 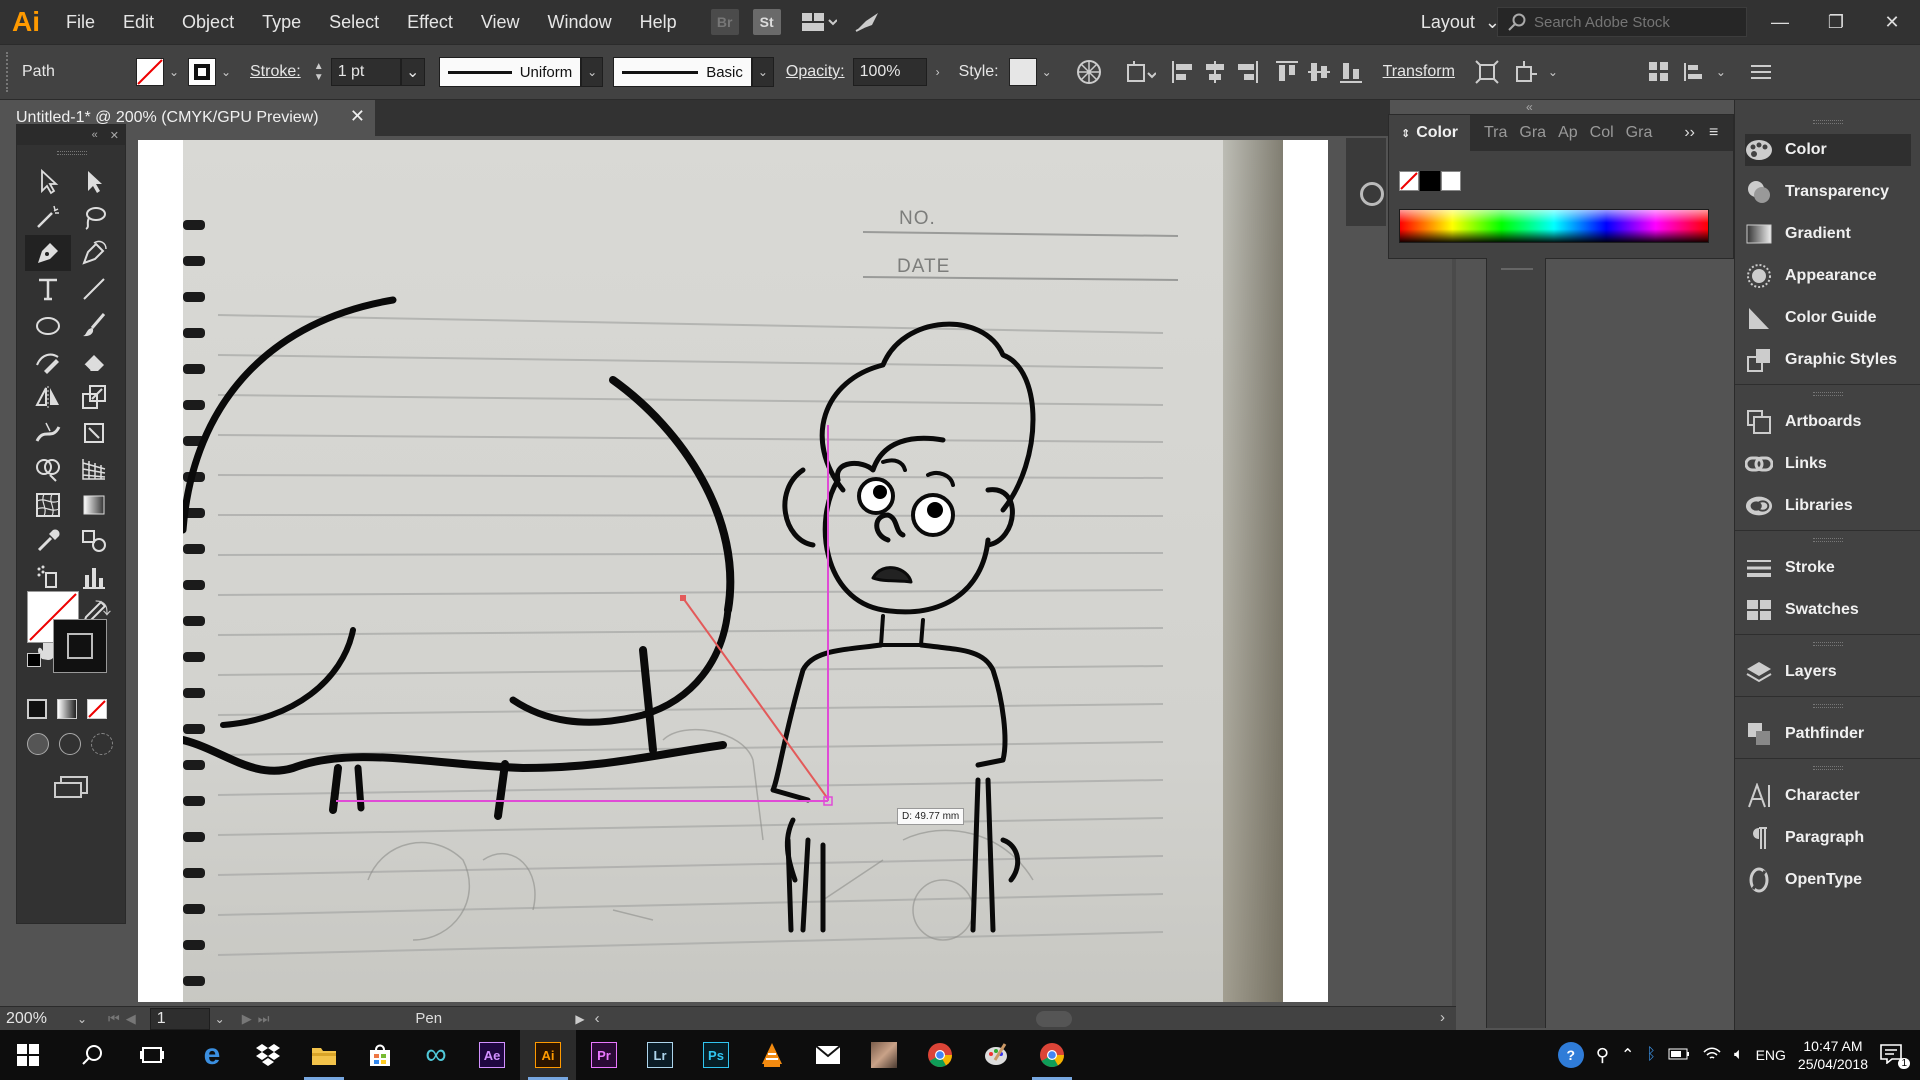 I want to click on menu-object: Object, so click(x=208, y=22).